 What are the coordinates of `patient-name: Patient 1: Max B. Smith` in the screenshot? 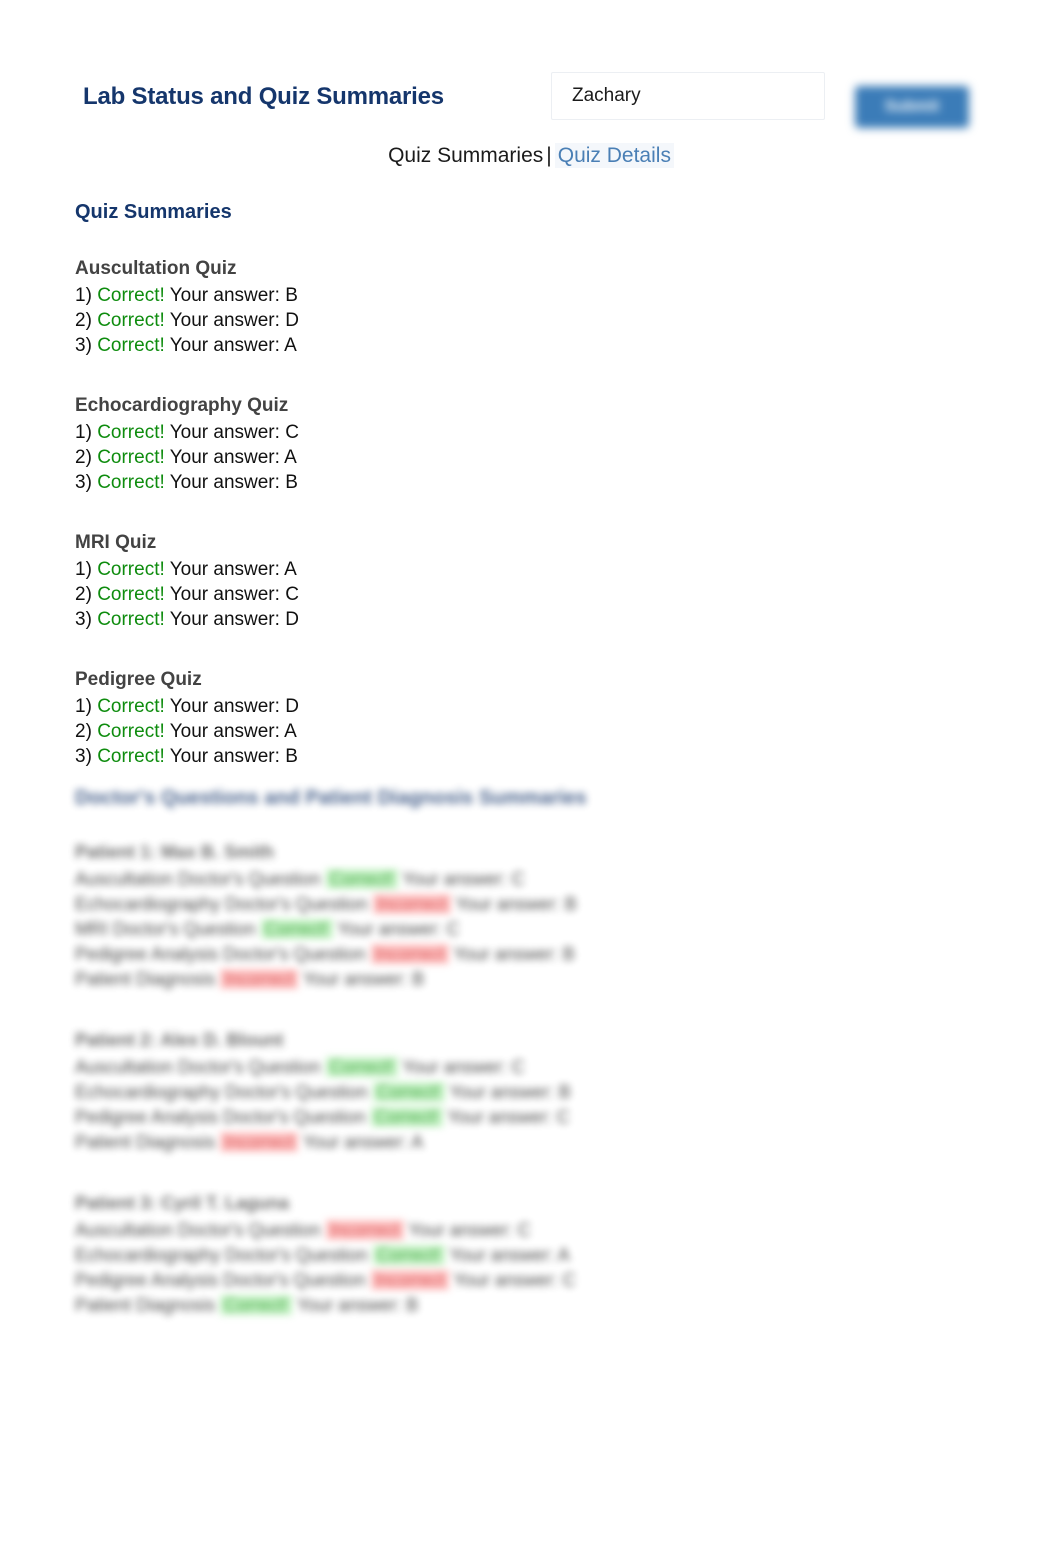 It's located at (175, 852).